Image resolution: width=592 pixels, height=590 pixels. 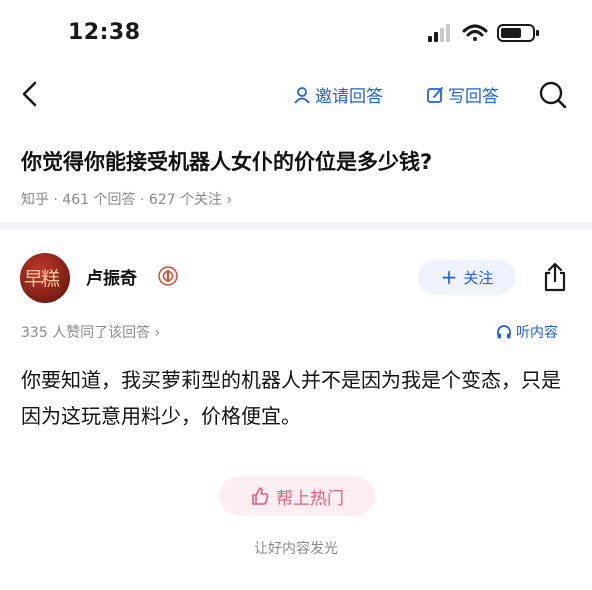 I want to click on likes-summary: 335 人赞同了该回答 ›, so click(x=90, y=332).